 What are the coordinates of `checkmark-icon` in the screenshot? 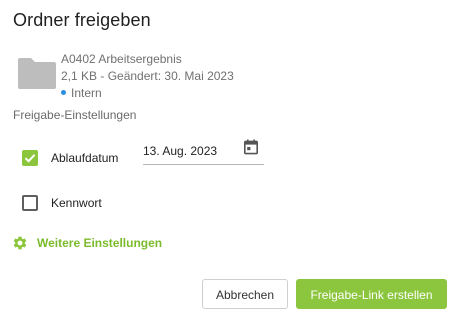 It's located at (30, 158).